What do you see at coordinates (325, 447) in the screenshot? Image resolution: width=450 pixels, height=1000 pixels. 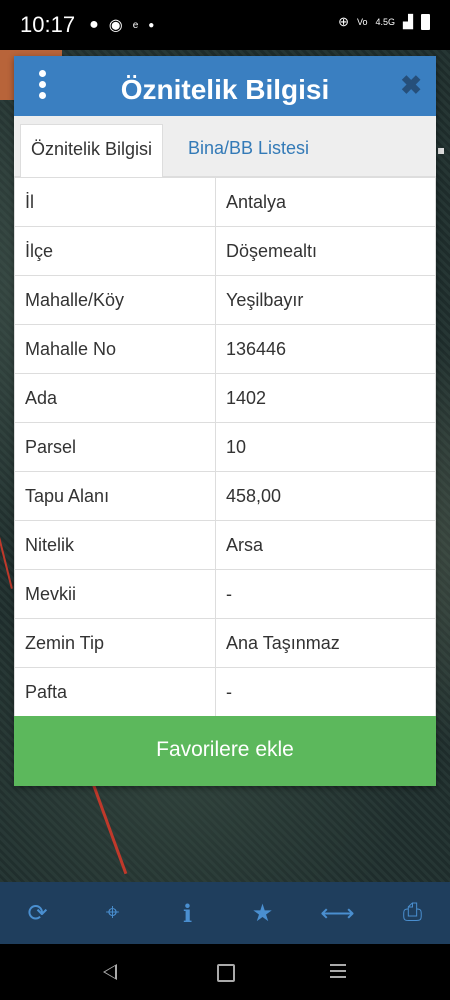 I see `attribute-value: 10` at bounding box center [325, 447].